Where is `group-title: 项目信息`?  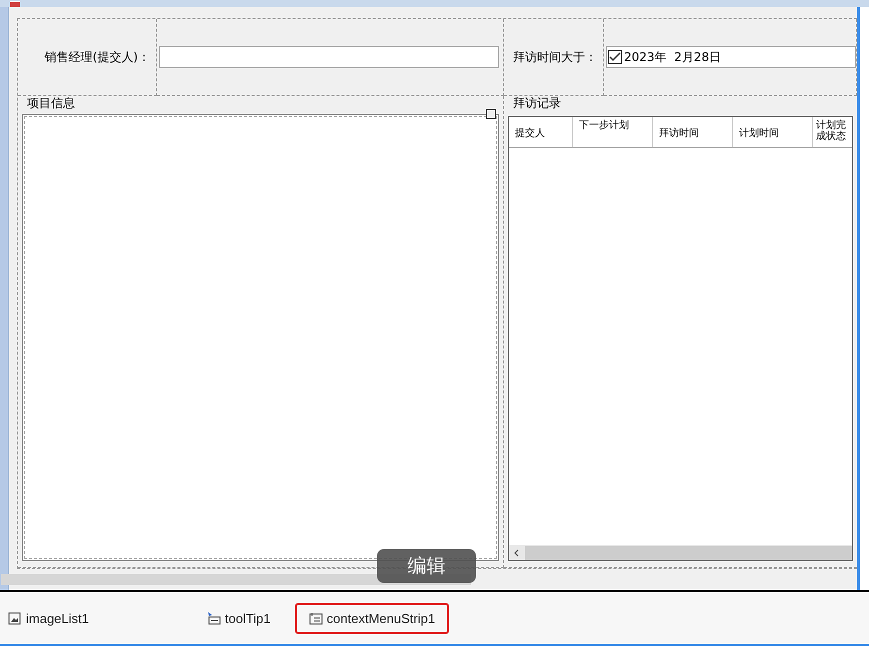 group-title: 项目信息 is located at coordinates (51, 103).